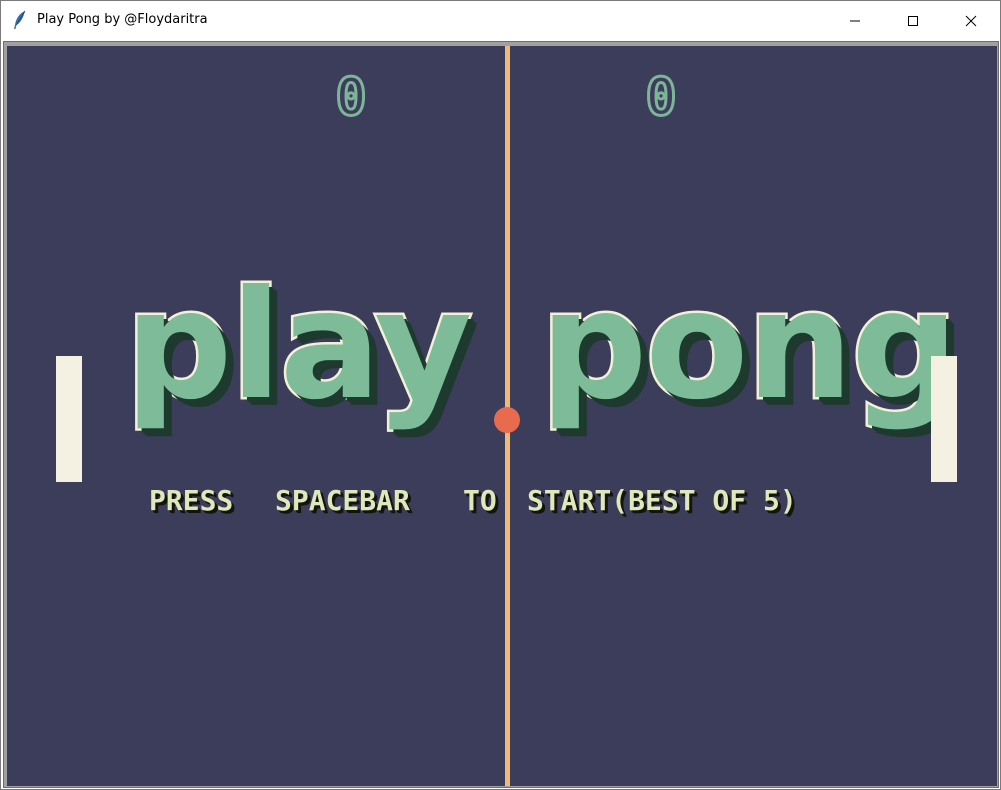 The image size is (1001, 790). I want to click on close-button, so click(971, 20).